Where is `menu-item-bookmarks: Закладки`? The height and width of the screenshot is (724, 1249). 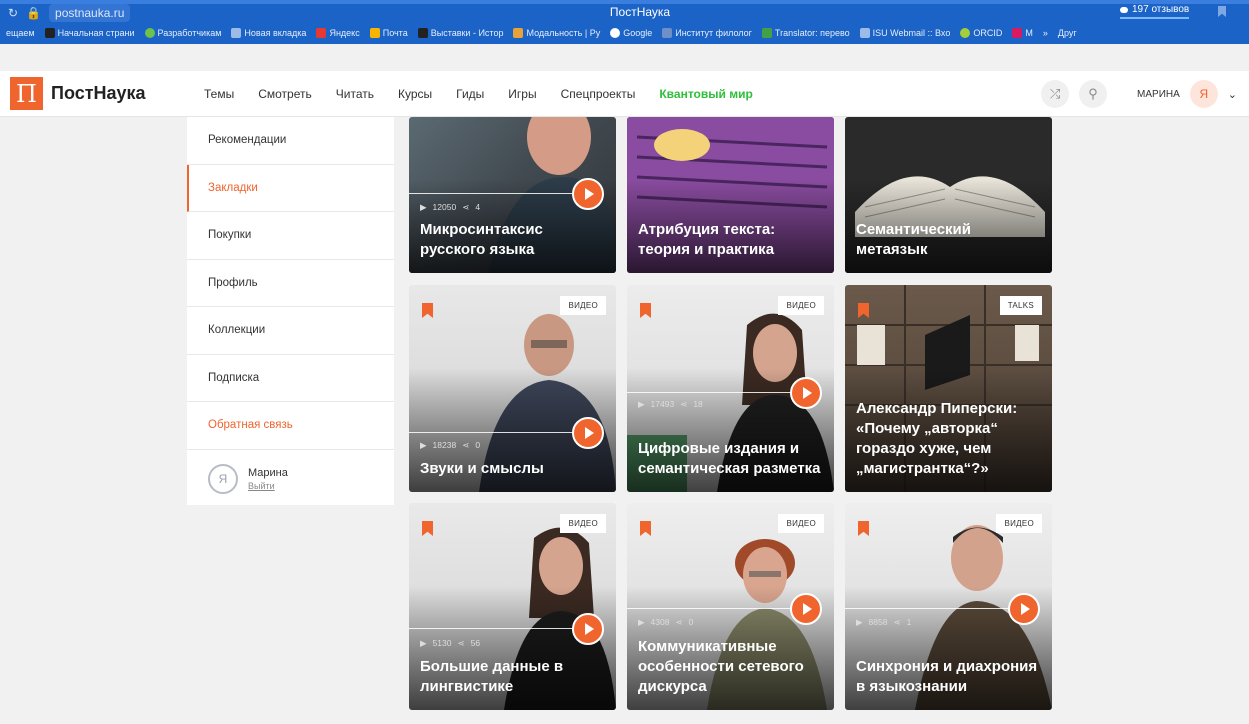 menu-item-bookmarks: Закладки is located at coordinates (290, 188).